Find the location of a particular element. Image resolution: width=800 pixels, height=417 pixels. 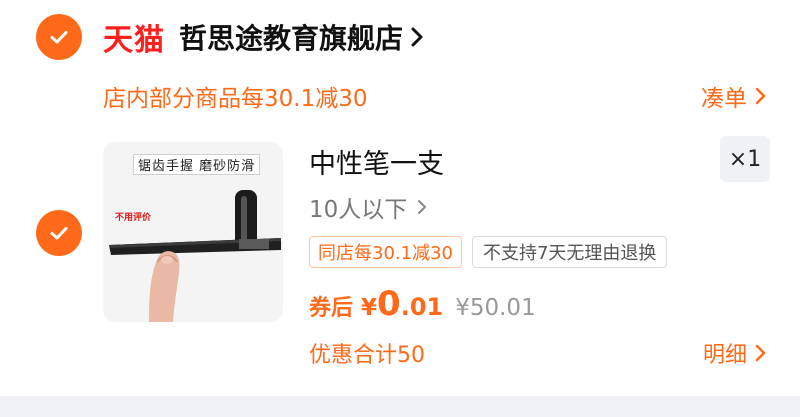

price-integer: 0 is located at coordinates (389, 304).